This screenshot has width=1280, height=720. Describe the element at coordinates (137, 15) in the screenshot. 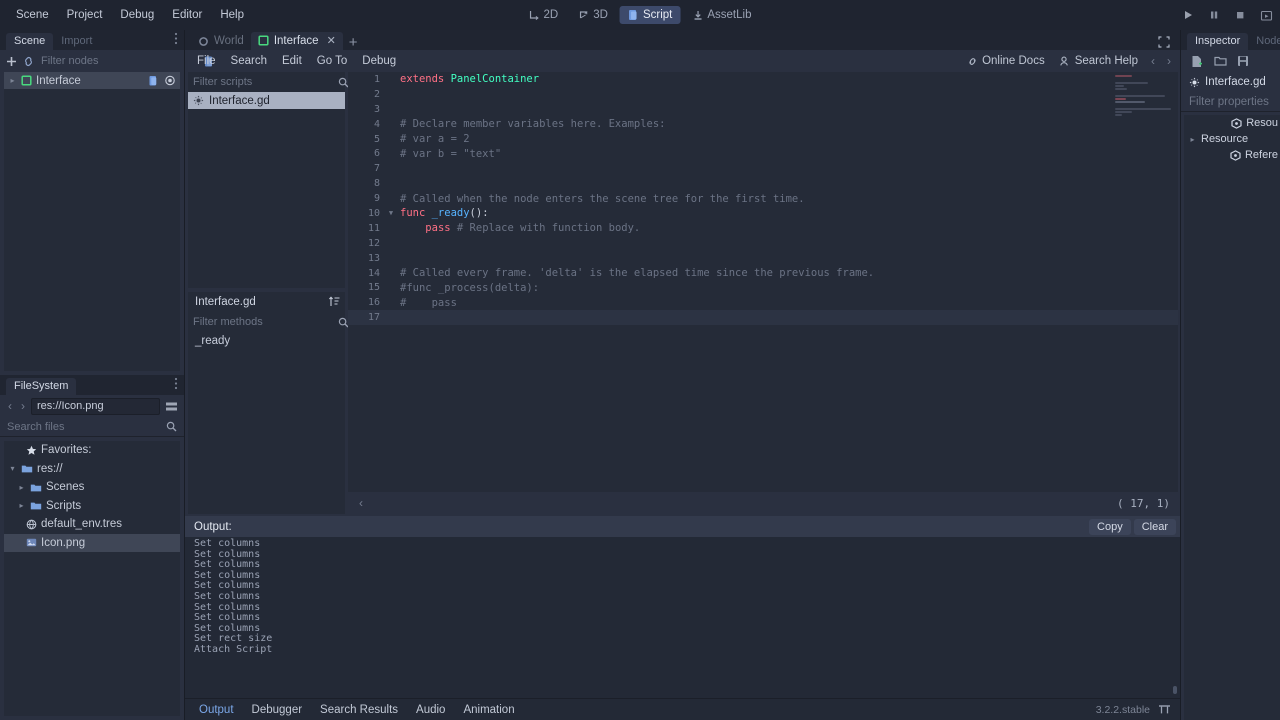

I see `menu-debug: Debug` at that location.